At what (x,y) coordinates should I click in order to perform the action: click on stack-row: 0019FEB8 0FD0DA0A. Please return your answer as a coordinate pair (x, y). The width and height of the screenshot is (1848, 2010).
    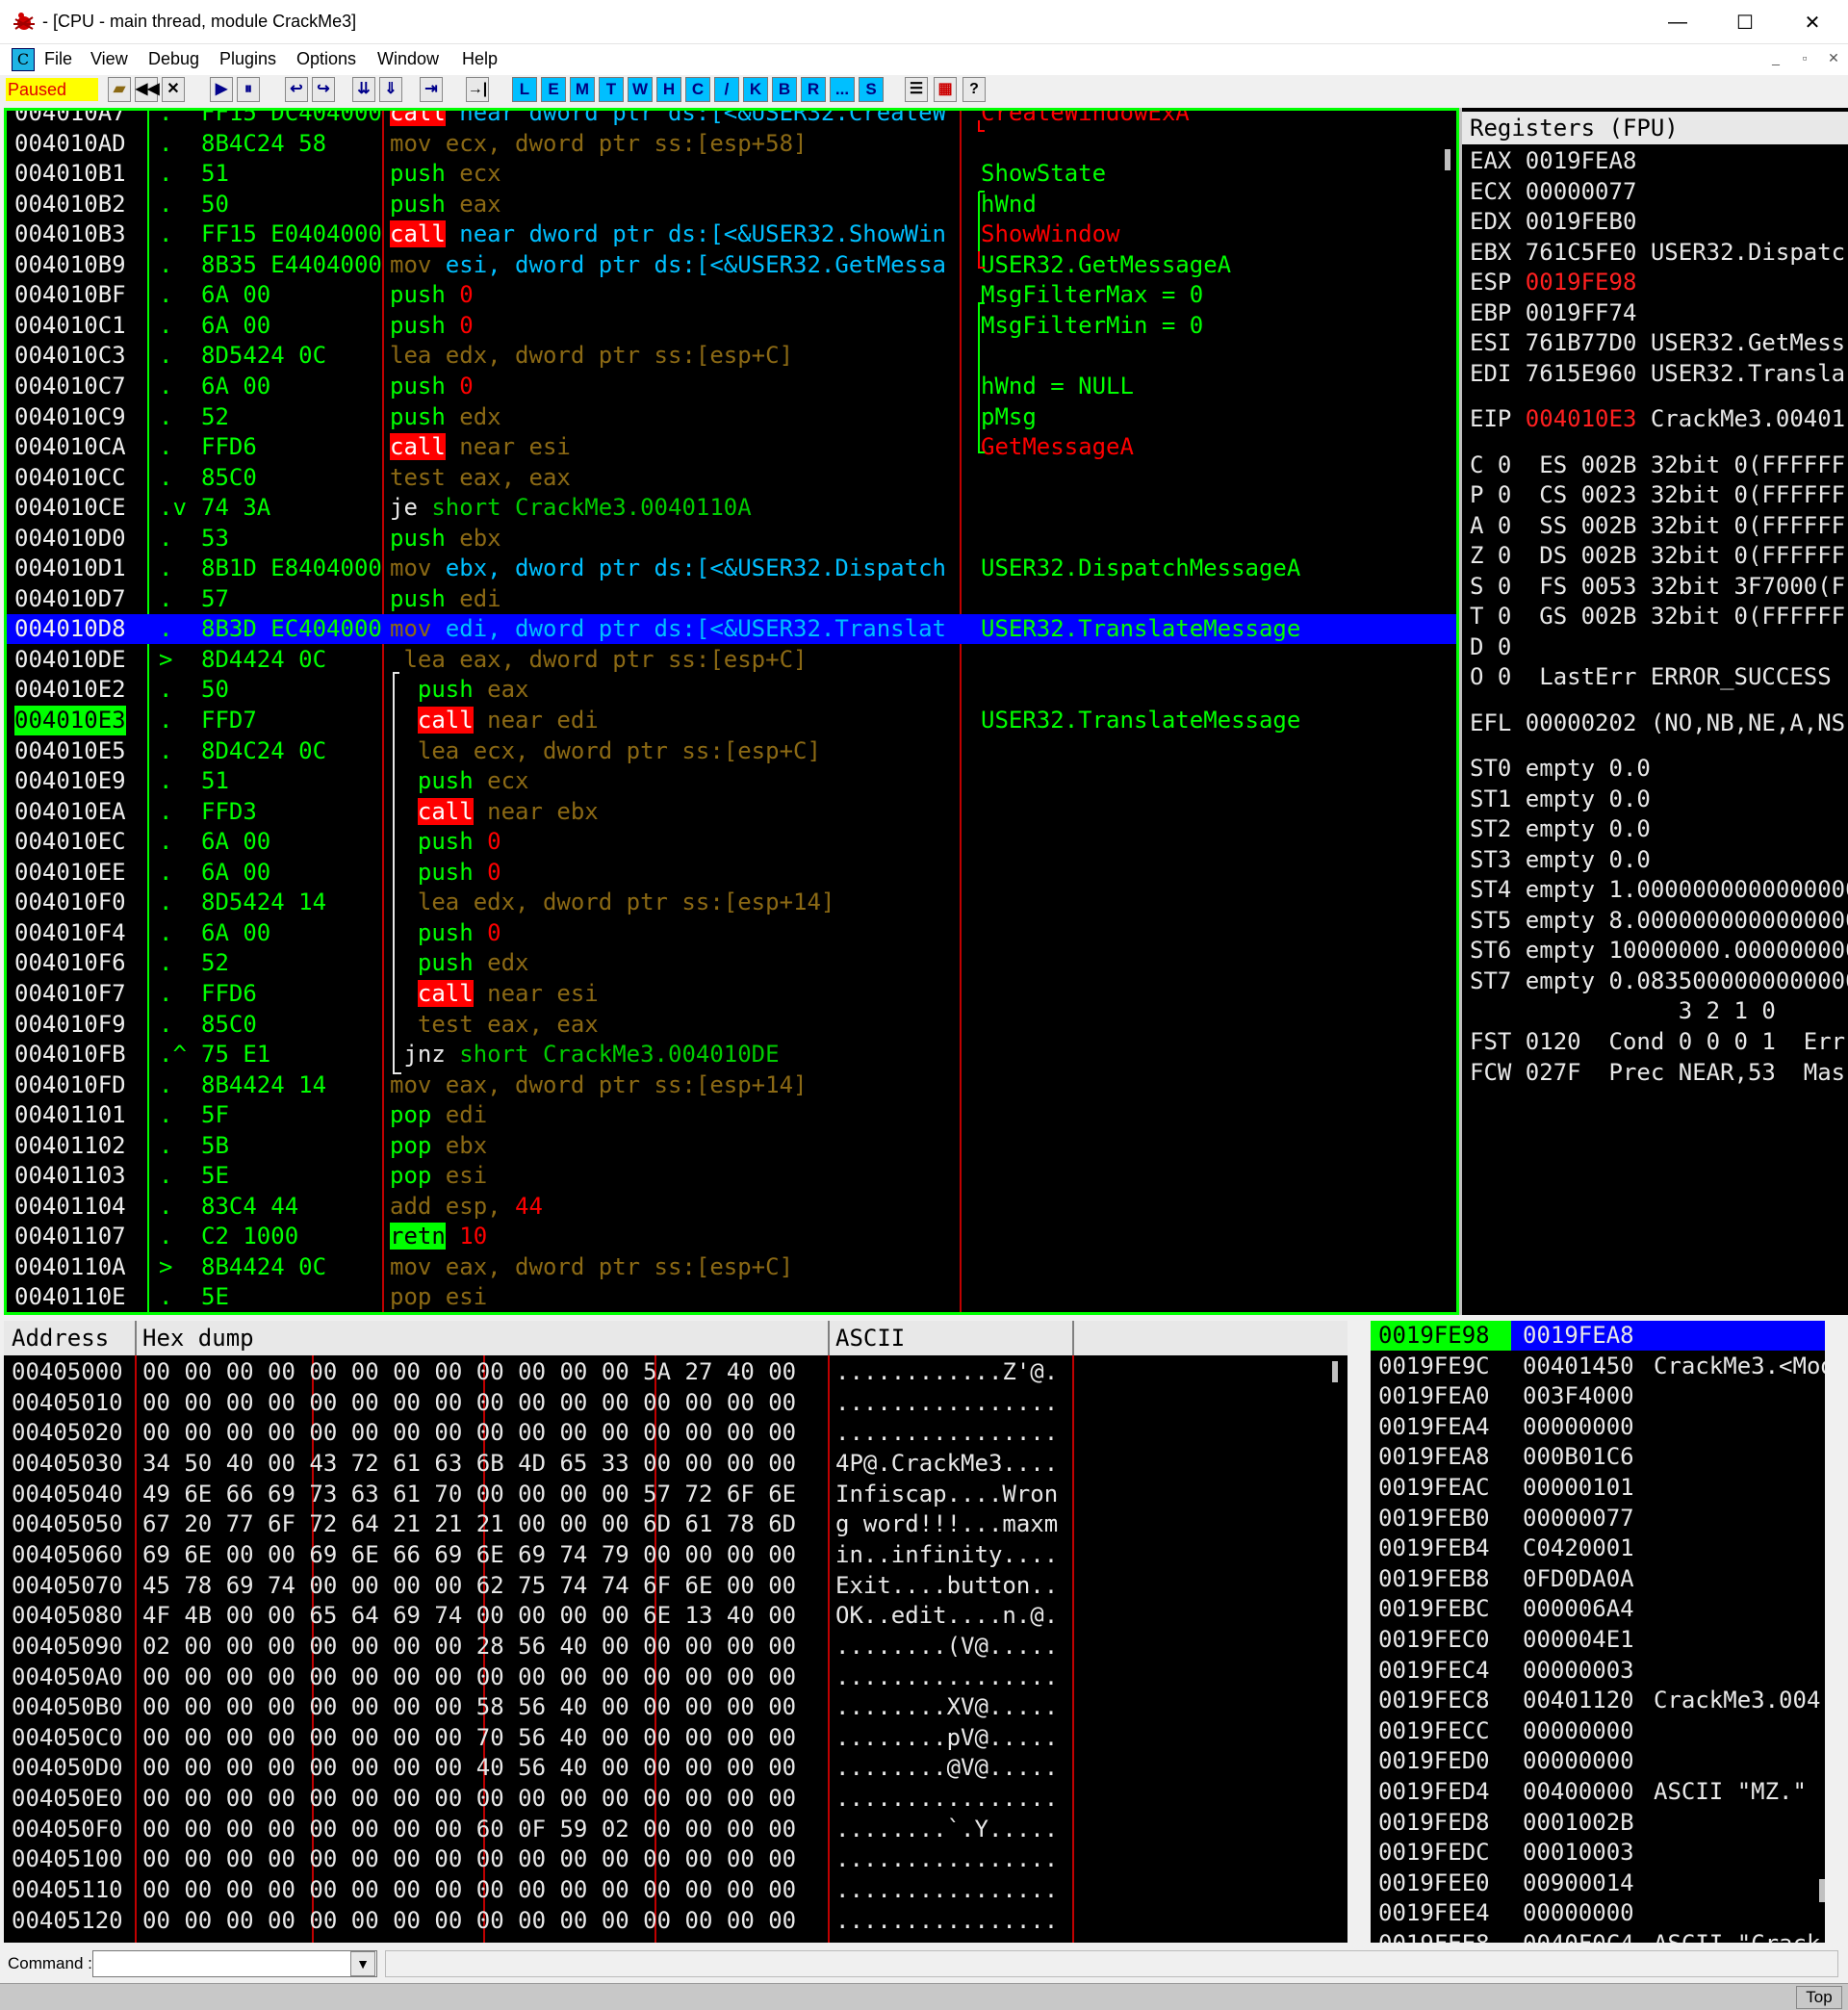
    Looking at the image, I should click on (1598, 1579).